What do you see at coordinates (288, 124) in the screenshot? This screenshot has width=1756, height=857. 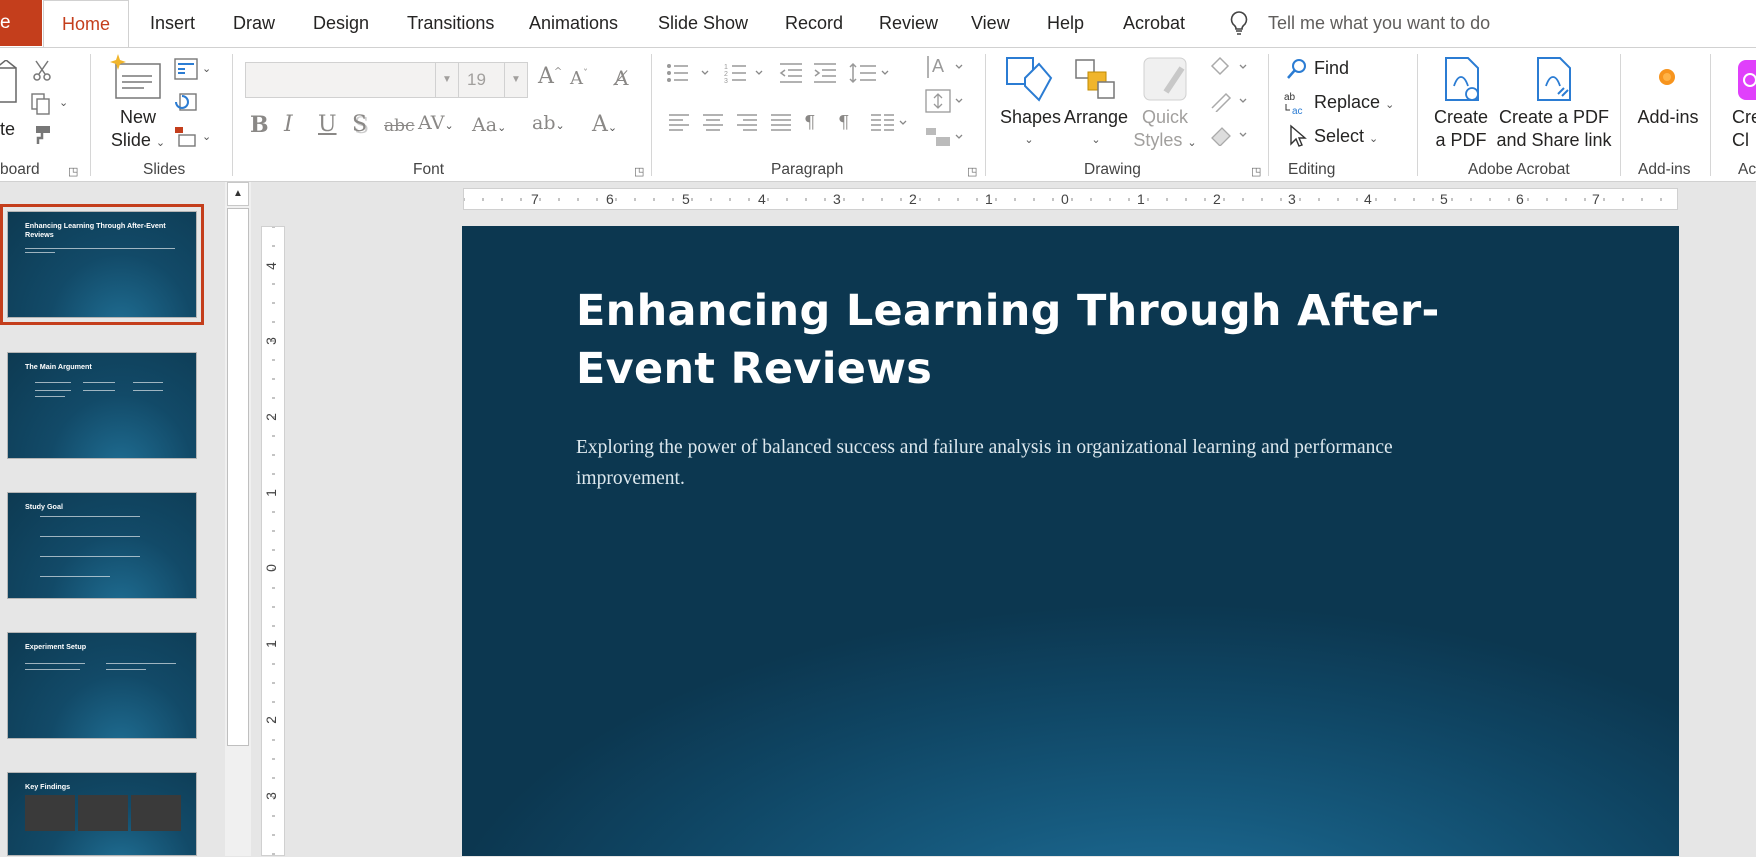 I see `italic-icon: I` at bounding box center [288, 124].